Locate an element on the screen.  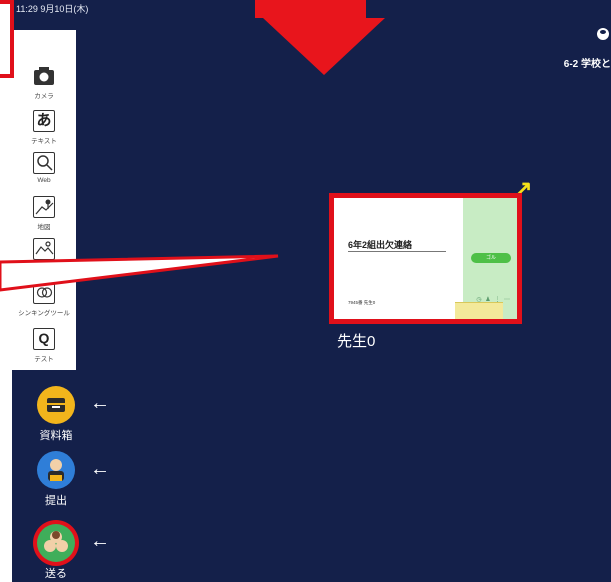
image-icon is located at coordinates (44, 249).